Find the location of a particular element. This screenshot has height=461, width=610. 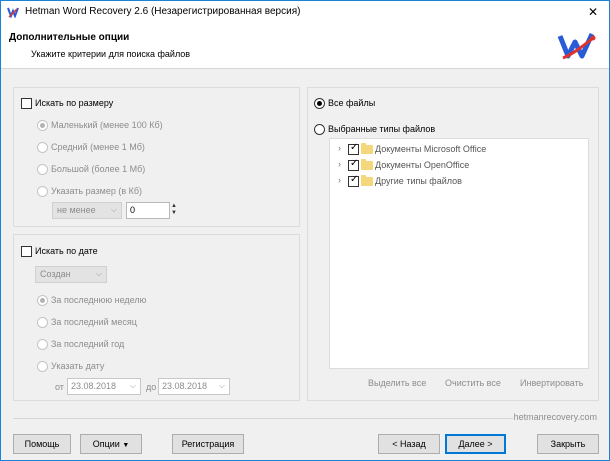

date-month-label: За последний месяц is located at coordinates (94, 322).